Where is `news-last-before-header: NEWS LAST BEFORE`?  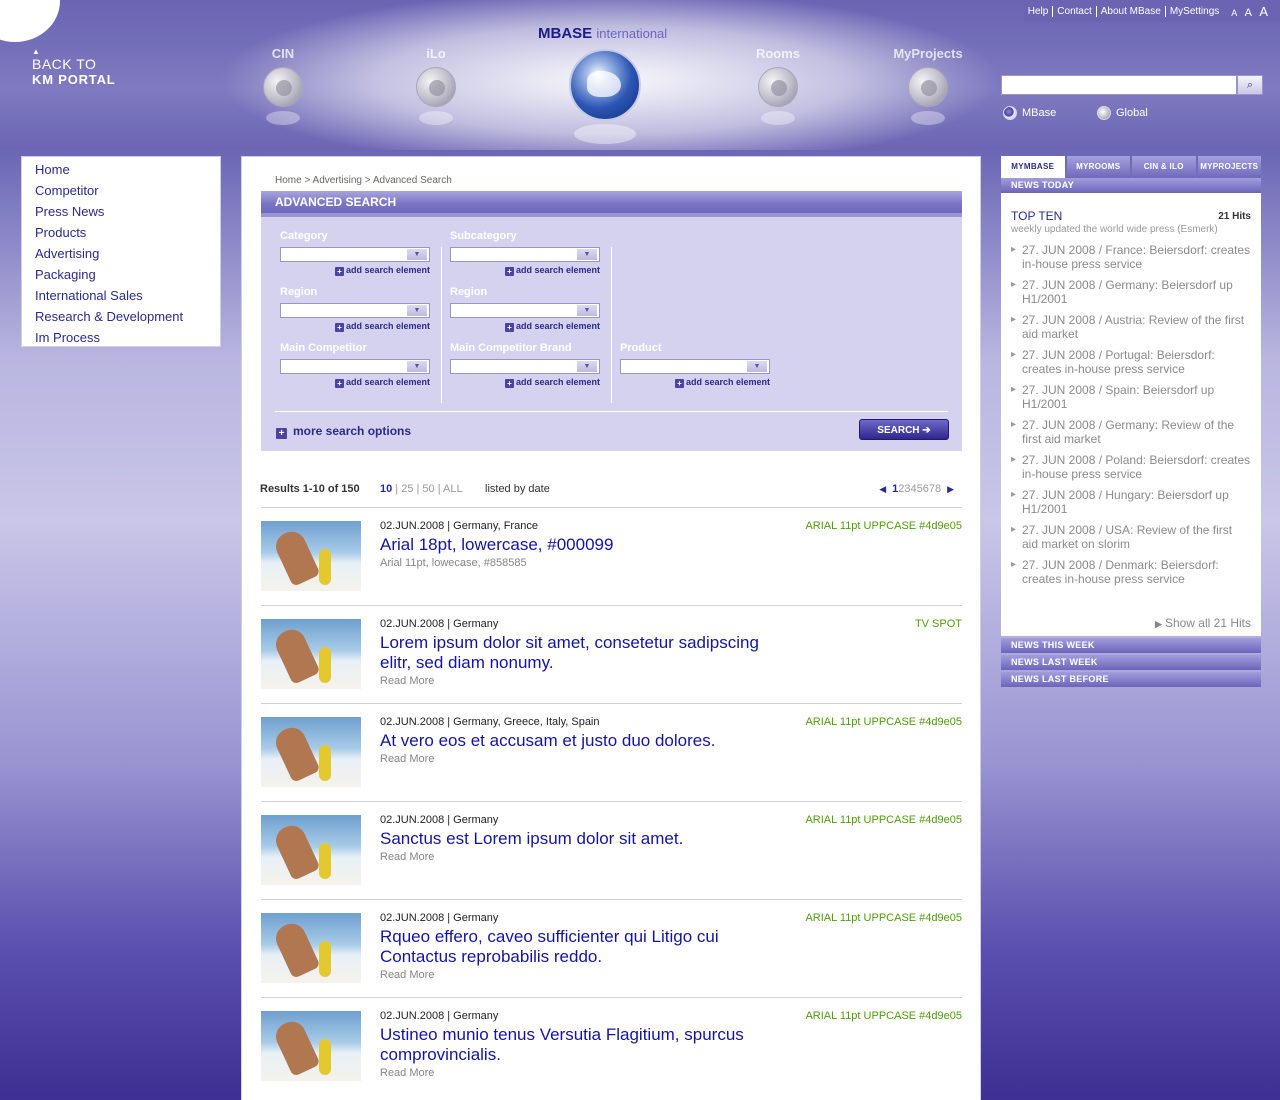 news-last-before-header: NEWS LAST BEFORE is located at coordinates (1131, 679).